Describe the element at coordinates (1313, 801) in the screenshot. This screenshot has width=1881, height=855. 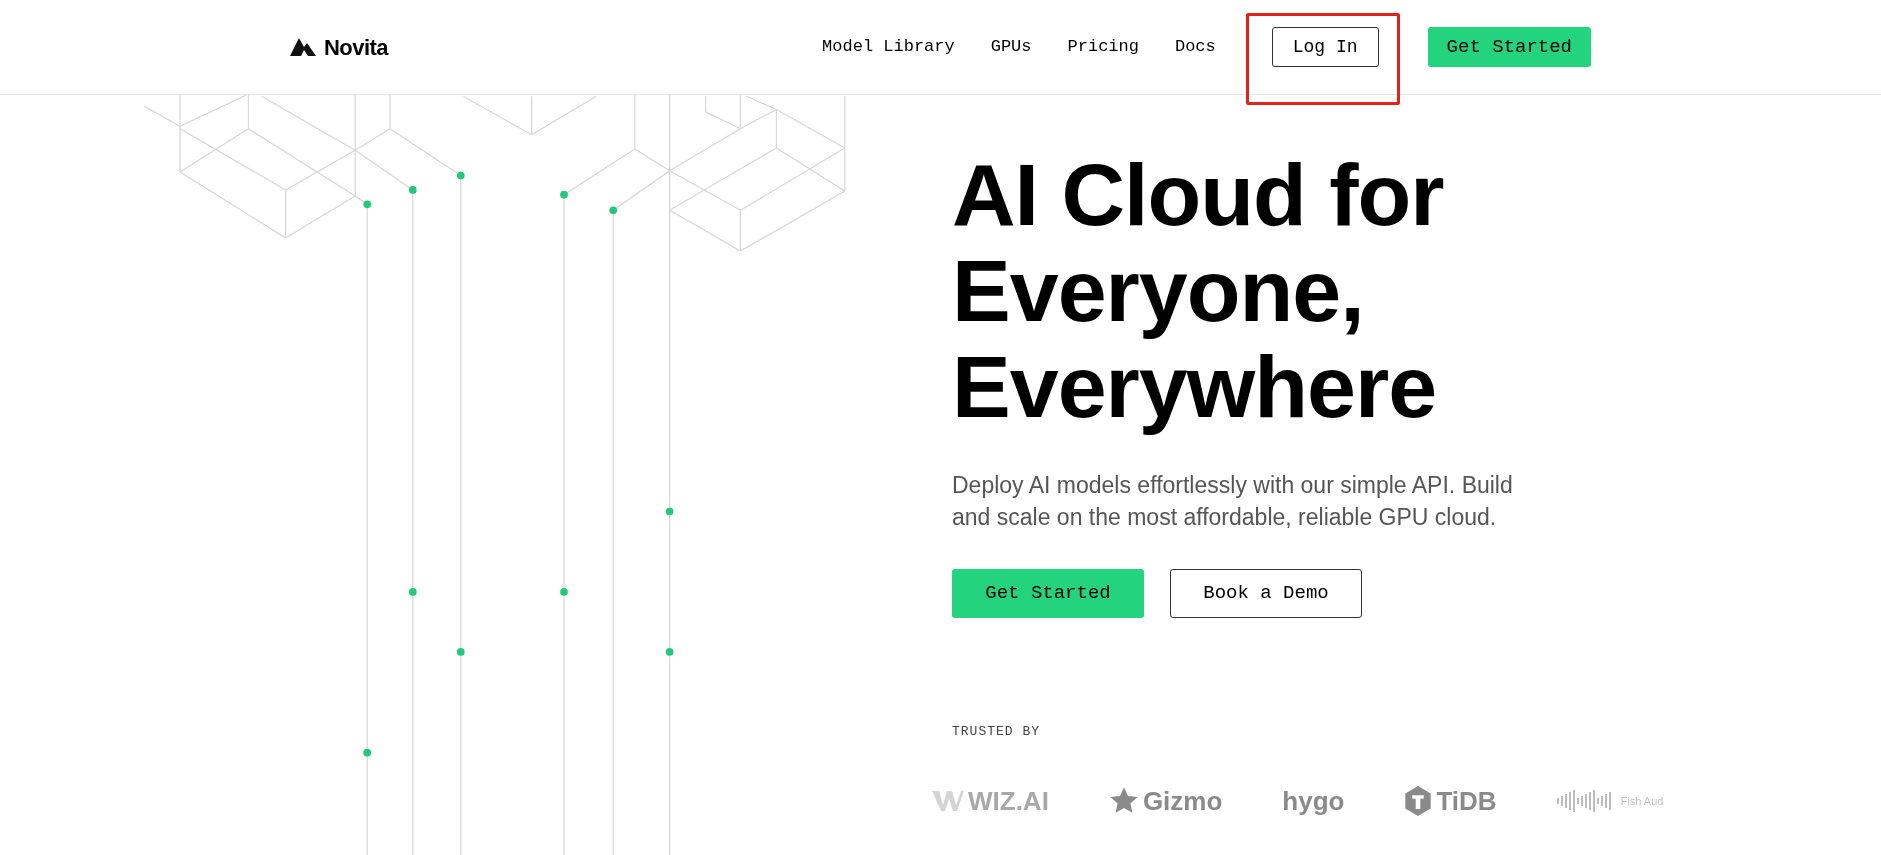
I see `partner-logo-name: hygo` at that location.